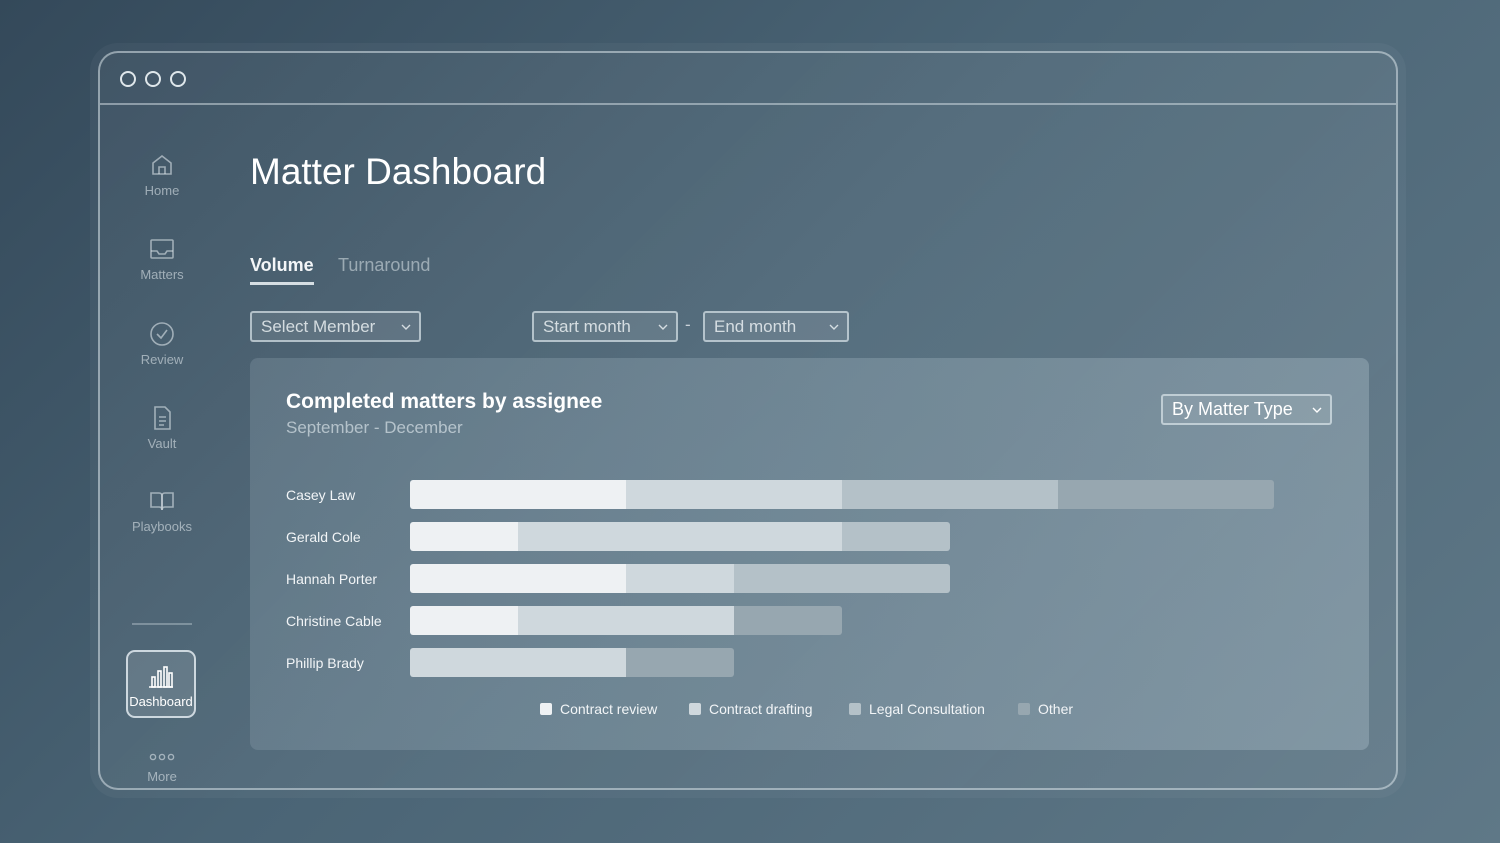 Image resolution: width=1500 pixels, height=843 pixels. What do you see at coordinates (162, 757) in the screenshot?
I see `more-dots-icon` at bounding box center [162, 757].